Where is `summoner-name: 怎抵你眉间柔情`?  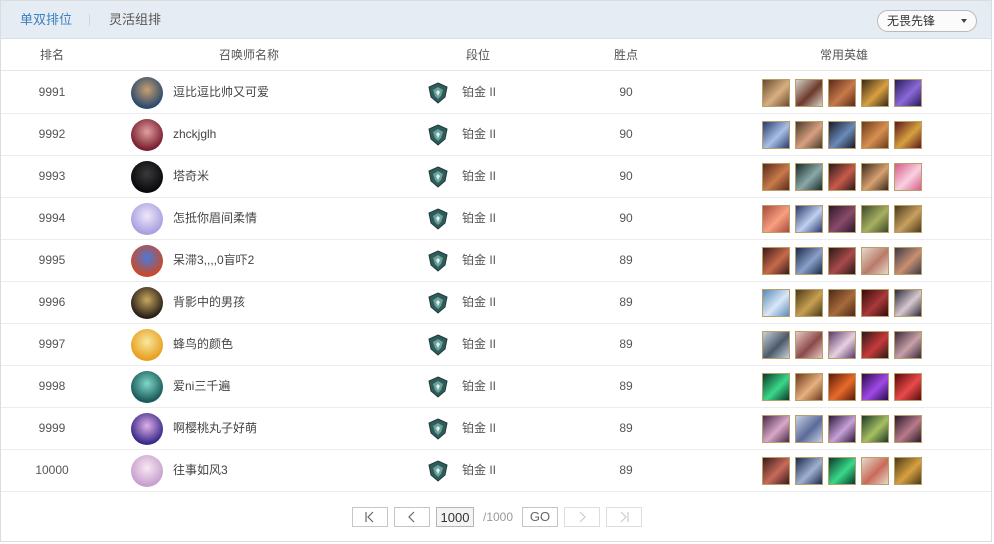 summoner-name: 怎抵你眉间柔情 is located at coordinates (293, 218).